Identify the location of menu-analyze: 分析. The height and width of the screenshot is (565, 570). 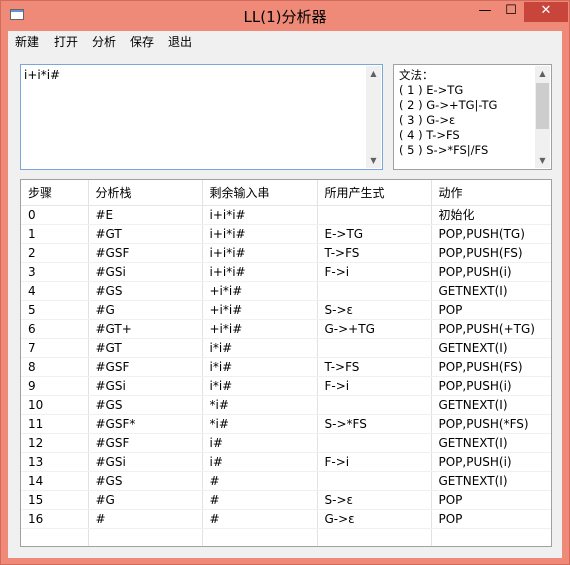
(104, 42).